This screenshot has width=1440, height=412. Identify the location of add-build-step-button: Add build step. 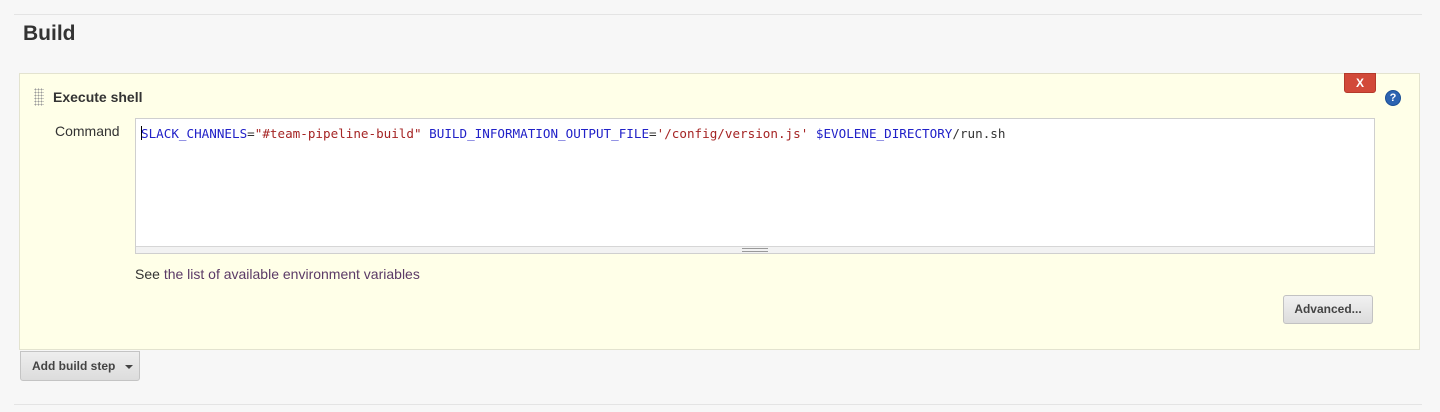
(80, 366).